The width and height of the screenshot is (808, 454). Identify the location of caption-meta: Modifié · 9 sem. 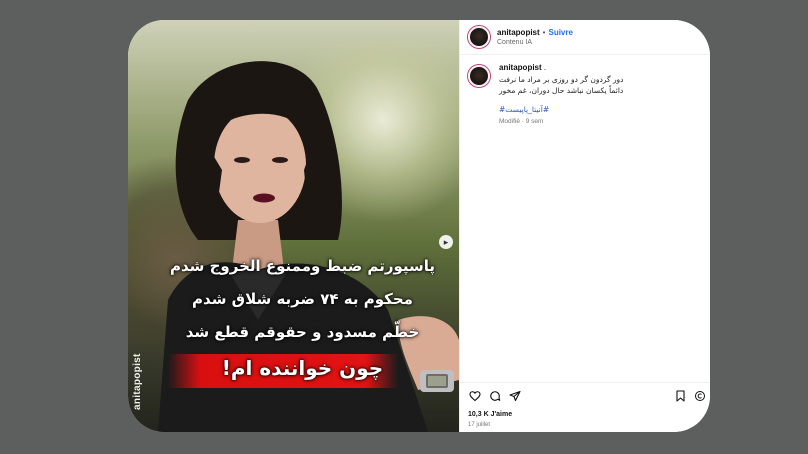
(521, 121).